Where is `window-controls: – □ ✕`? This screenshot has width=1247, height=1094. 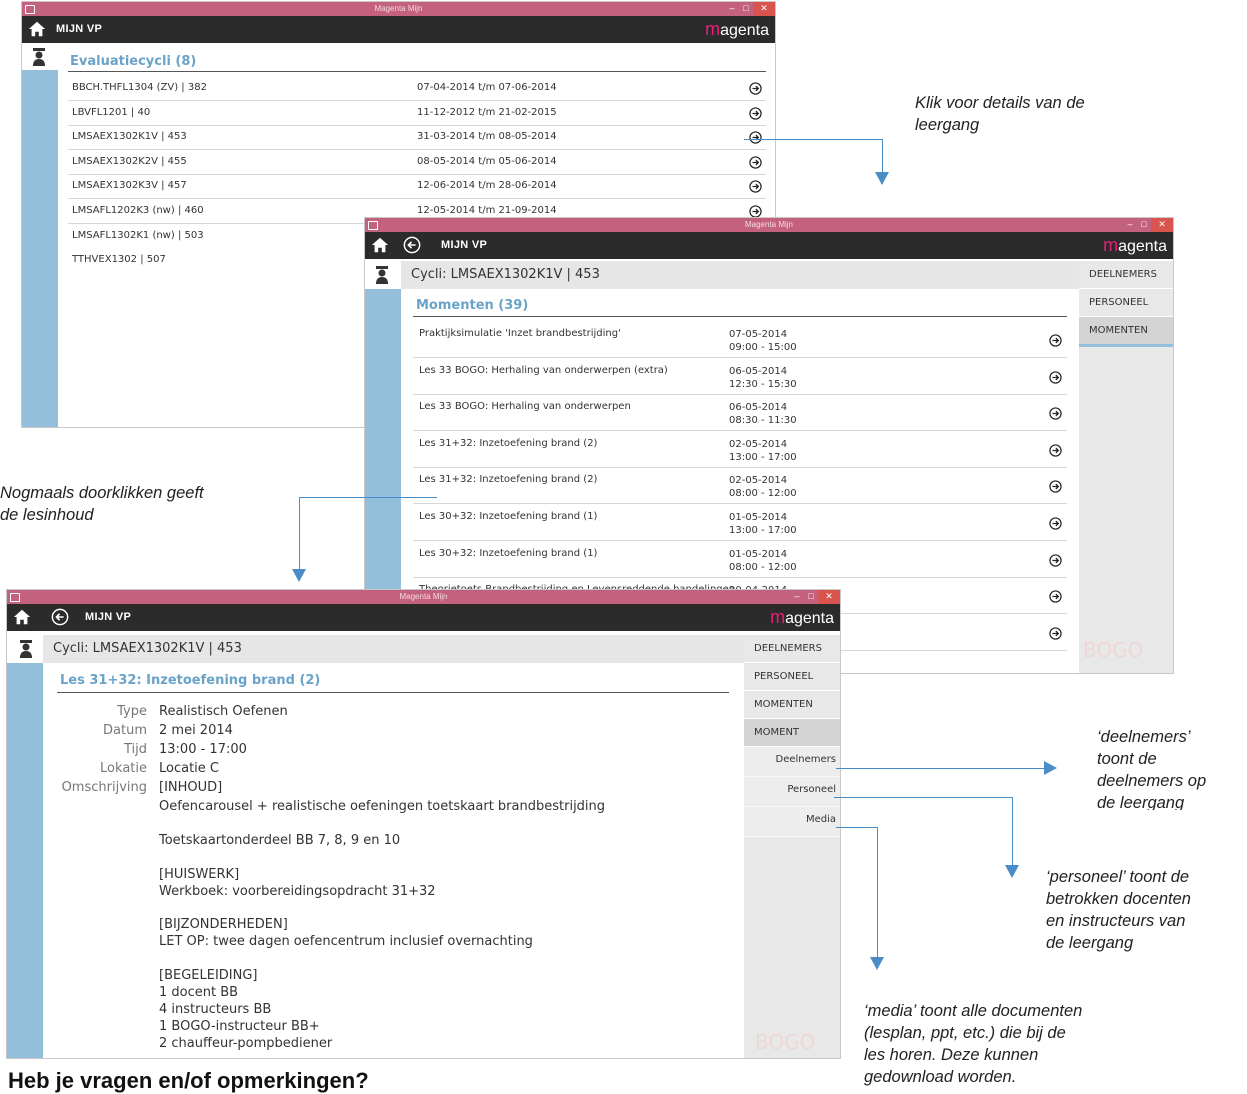
window-controls: – □ ✕ is located at coordinates (815, 597).